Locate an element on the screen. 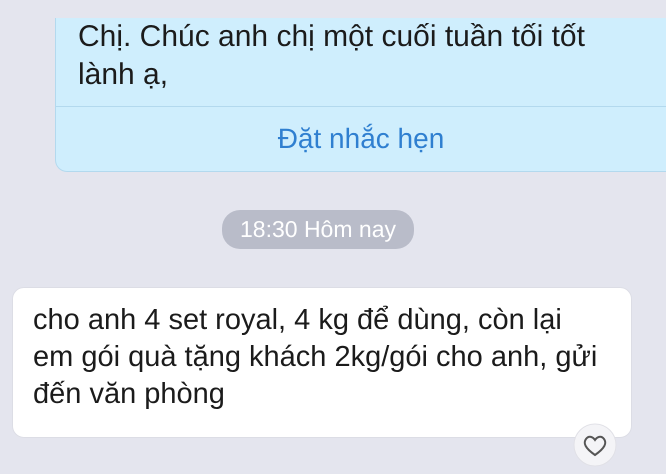 This screenshot has width=666, height=474. message-text: Chị. Chúc anh chị một cuối tuần tối tốt lành ạ, is located at coordinates (331, 56).